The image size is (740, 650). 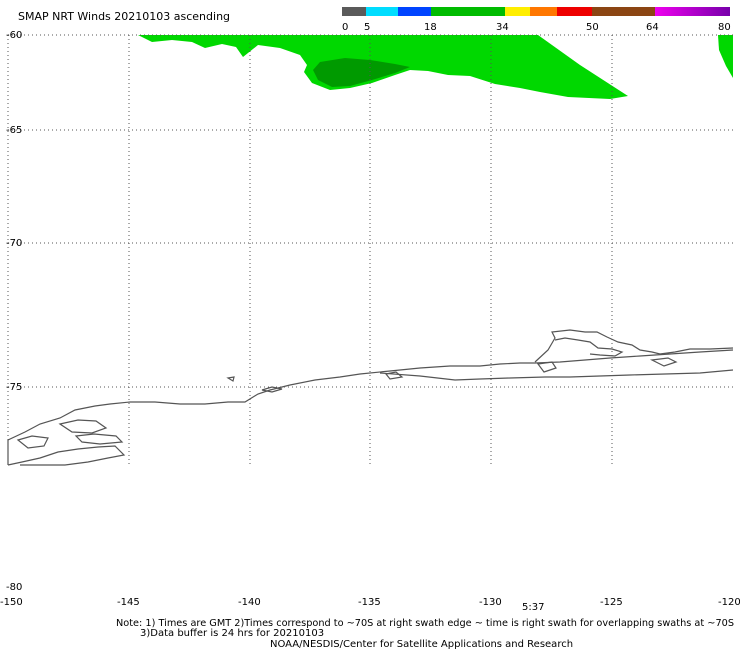 What do you see at coordinates (652, 27) in the screenshot?
I see `colorbar-tick-64: 64` at bounding box center [652, 27].